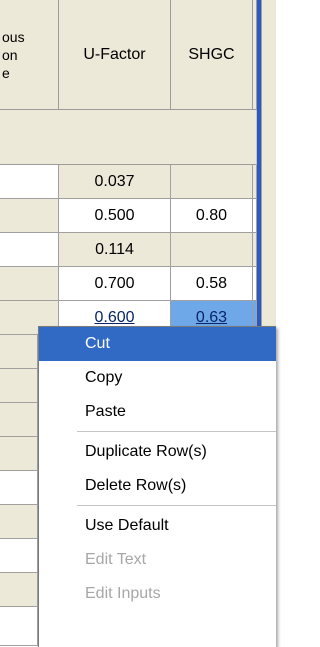 The image size is (320, 647). Describe the element at coordinates (212, 55) in the screenshot. I see `column-header-shgc: SHGC` at that location.